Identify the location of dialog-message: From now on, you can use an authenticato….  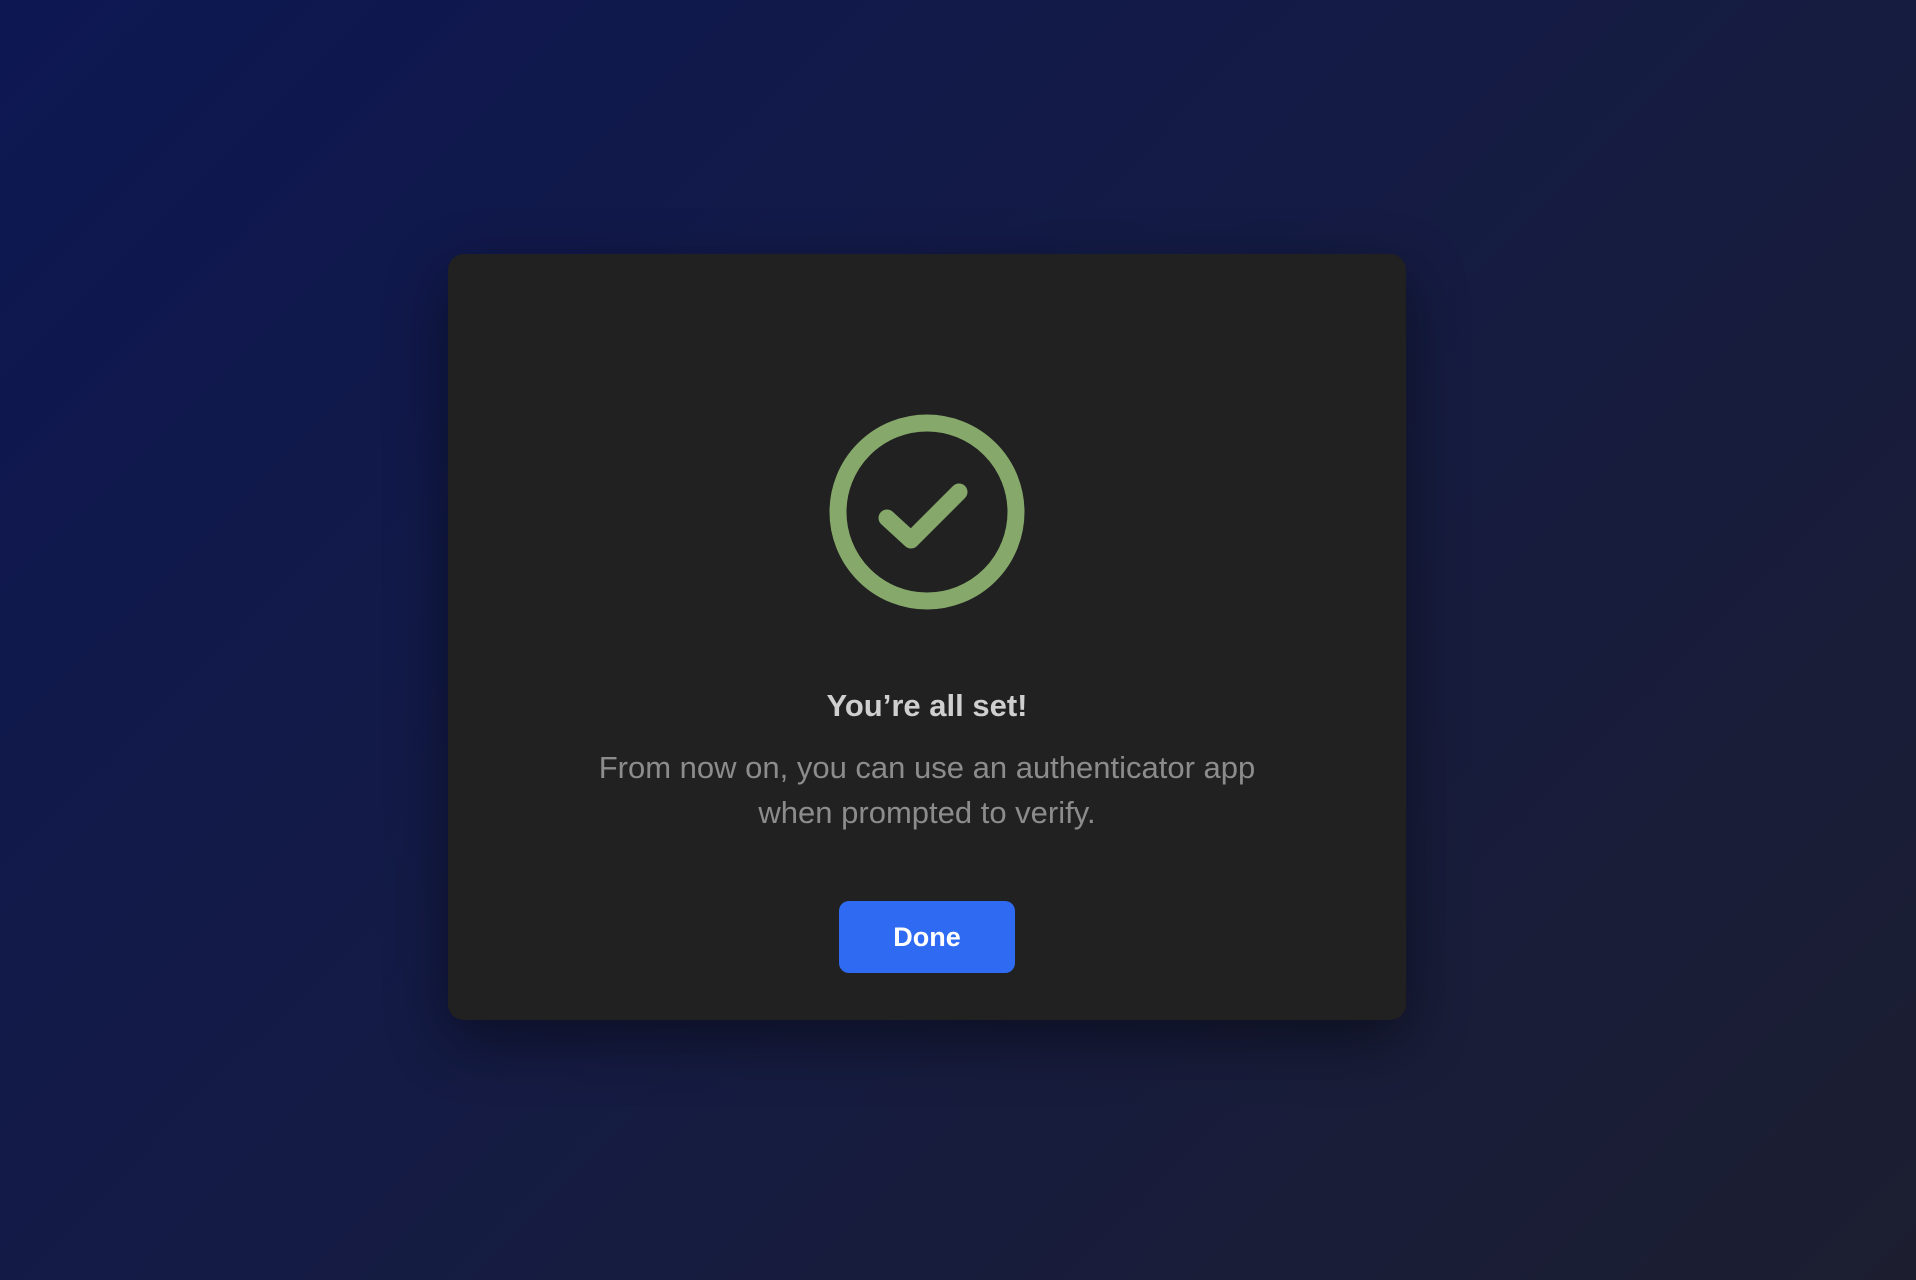
(927, 790).